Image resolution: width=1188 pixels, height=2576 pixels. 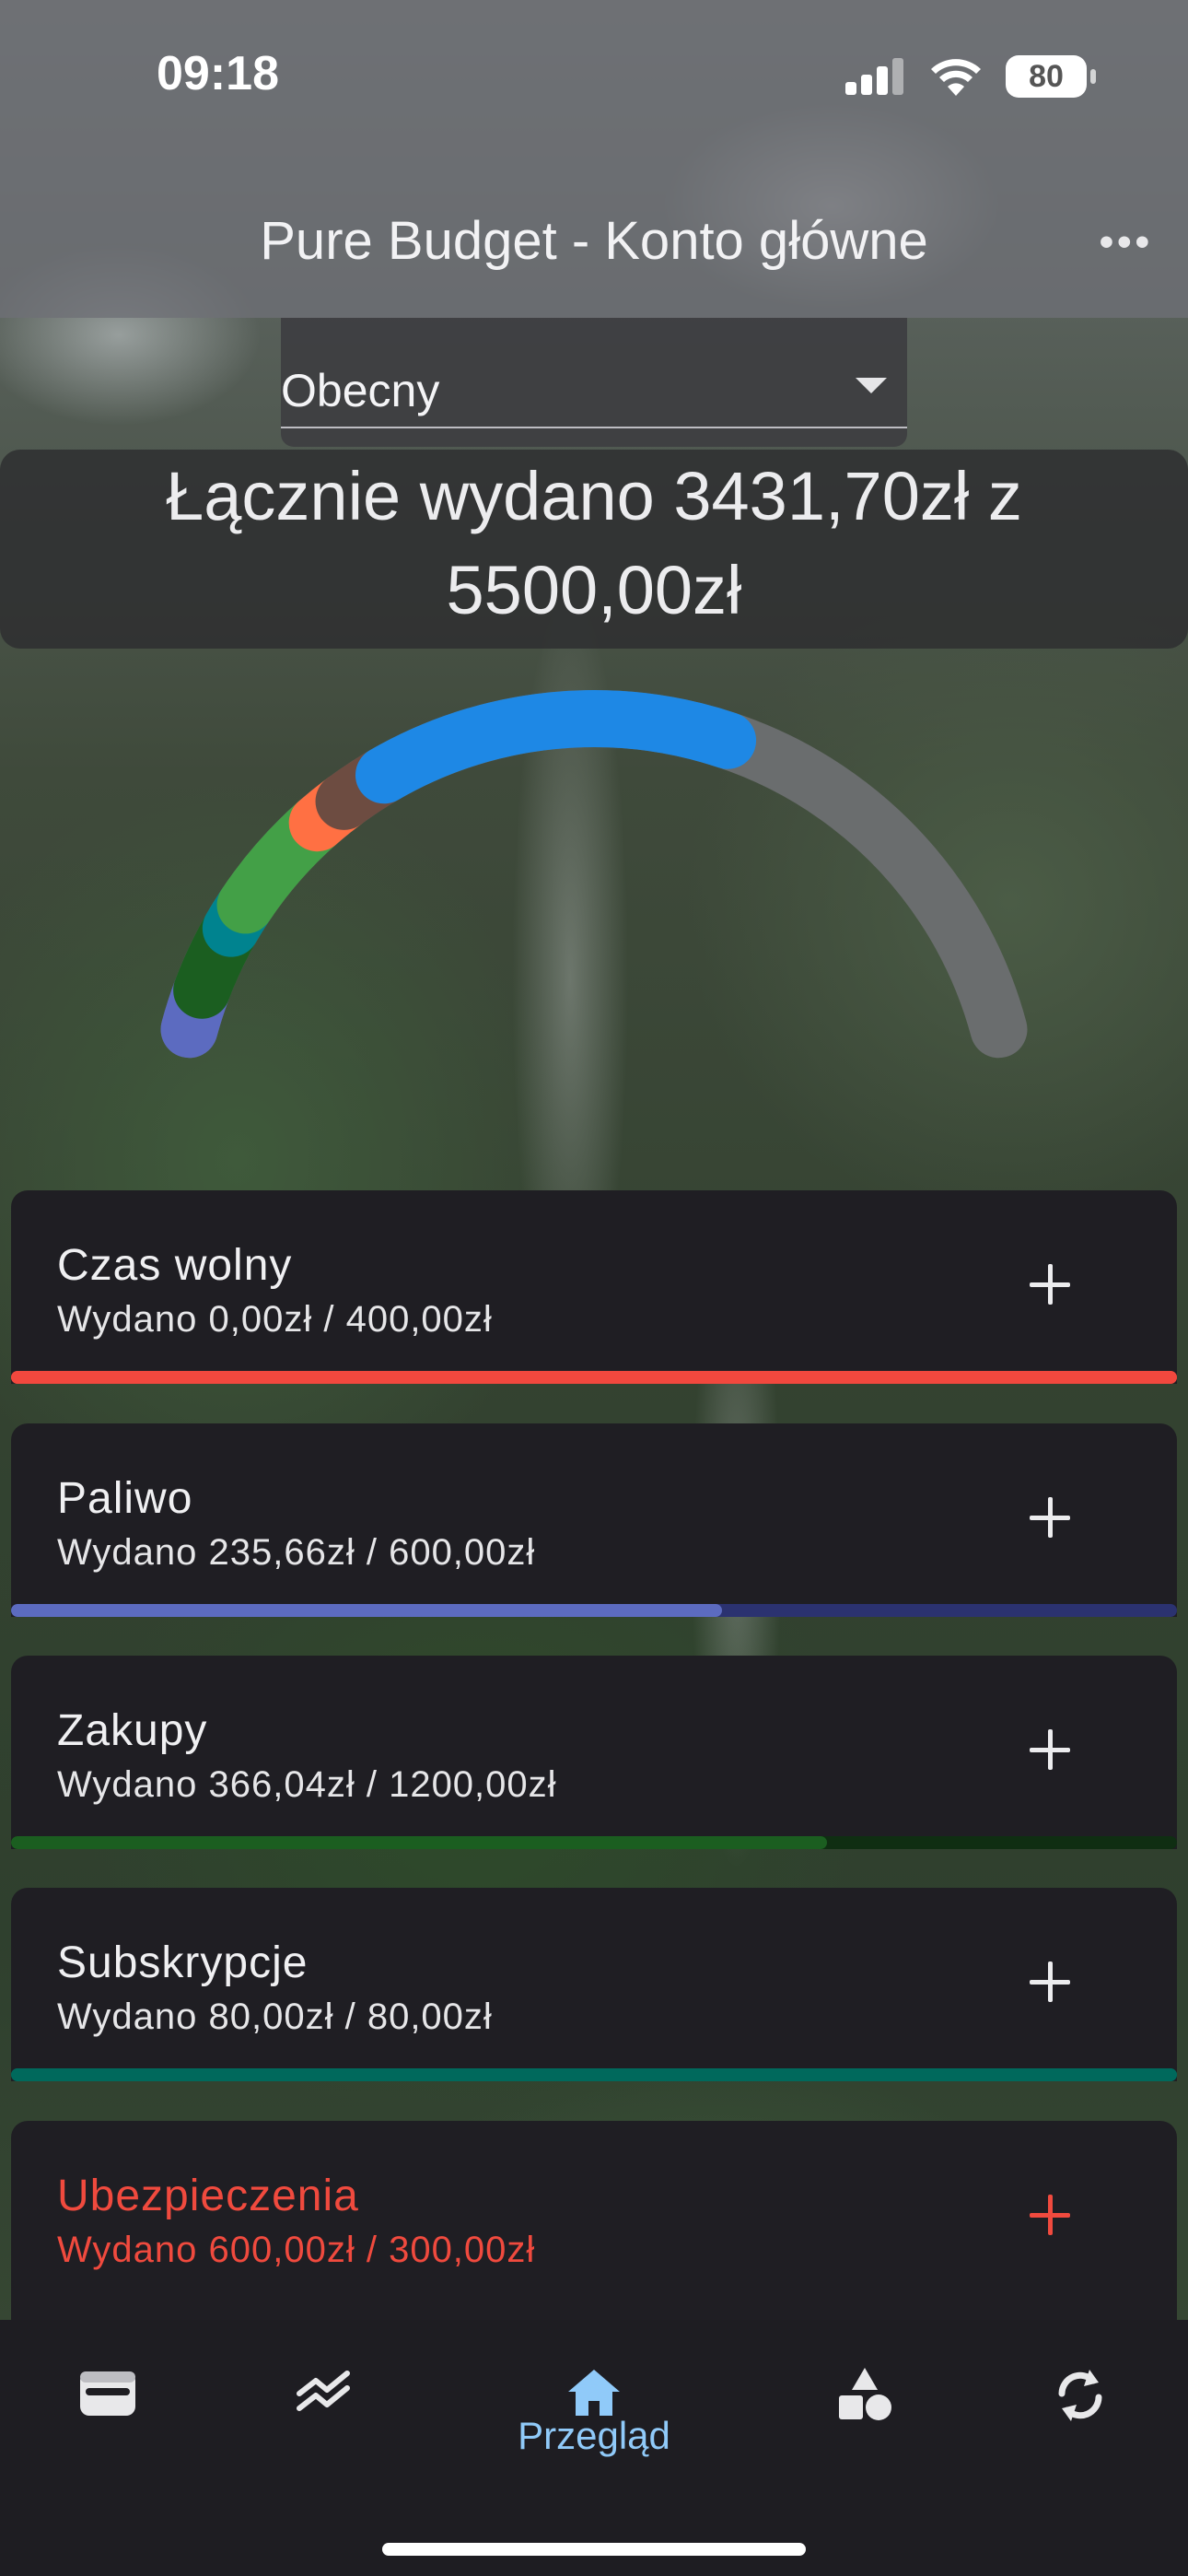 I want to click on more-horizontal-icon: •••, so click(x=1126, y=242).